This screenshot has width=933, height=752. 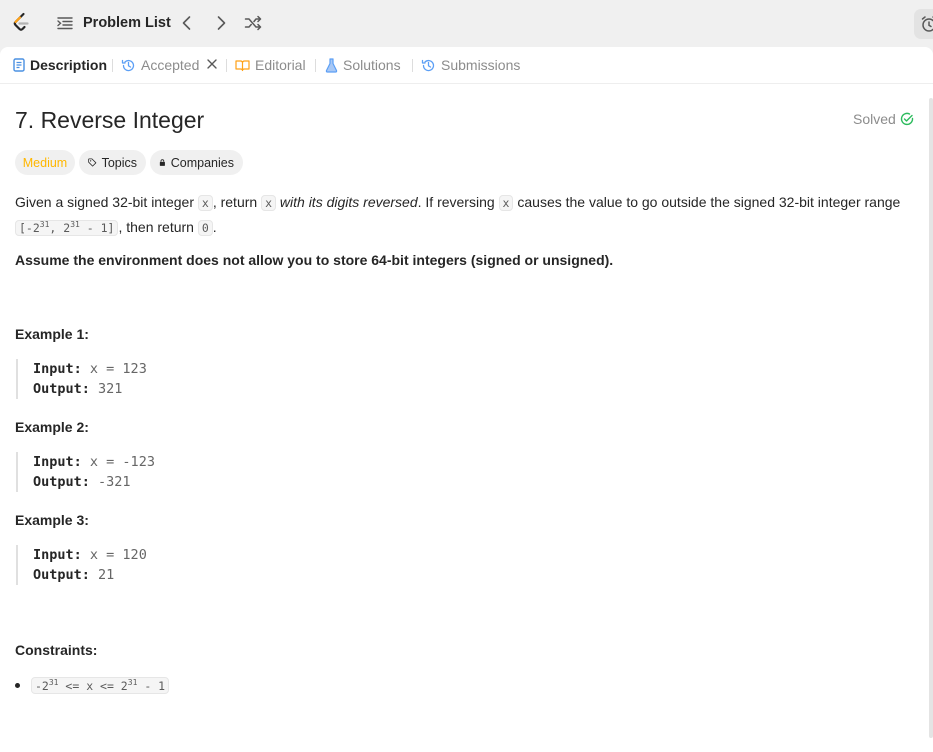 What do you see at coordinates (907, 119) in the screenshot?
I see `check-circle-icon` at bounding box center [907, 119].